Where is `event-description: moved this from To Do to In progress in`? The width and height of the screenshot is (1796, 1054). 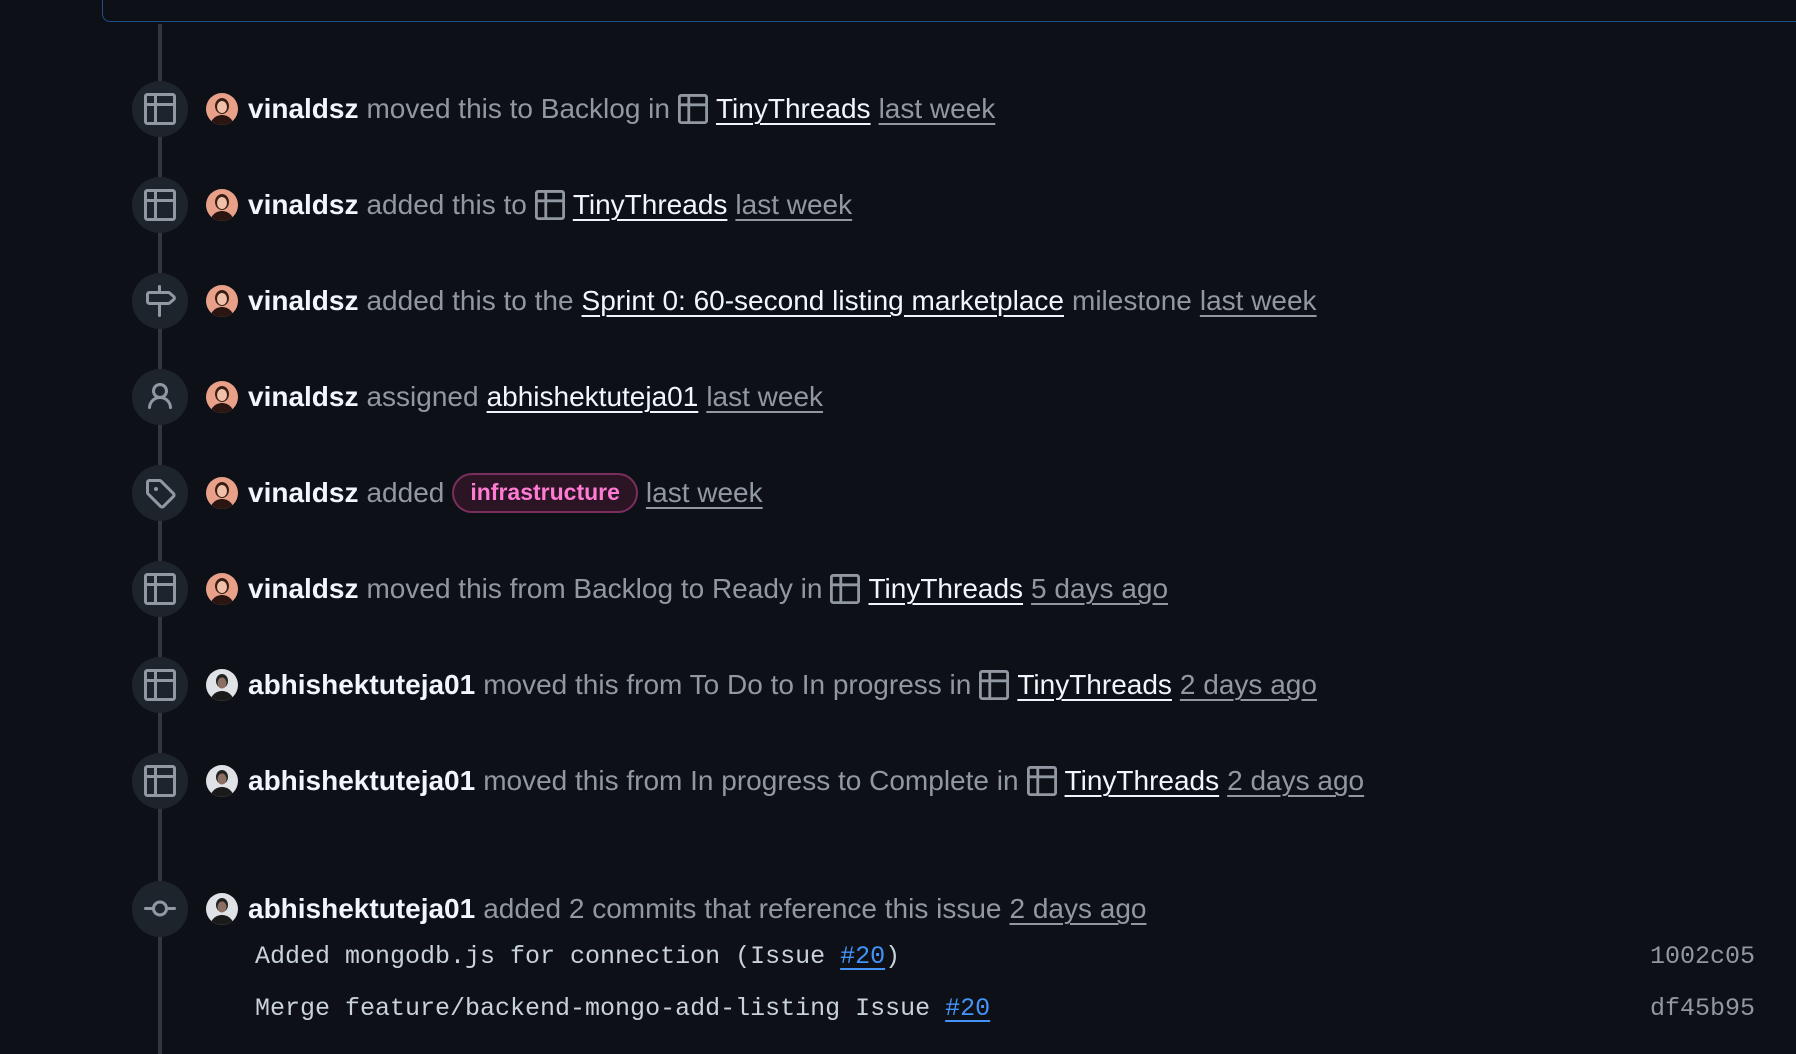
event-description: moved this from To Do to In progress in is located at coordinates (727, 684).